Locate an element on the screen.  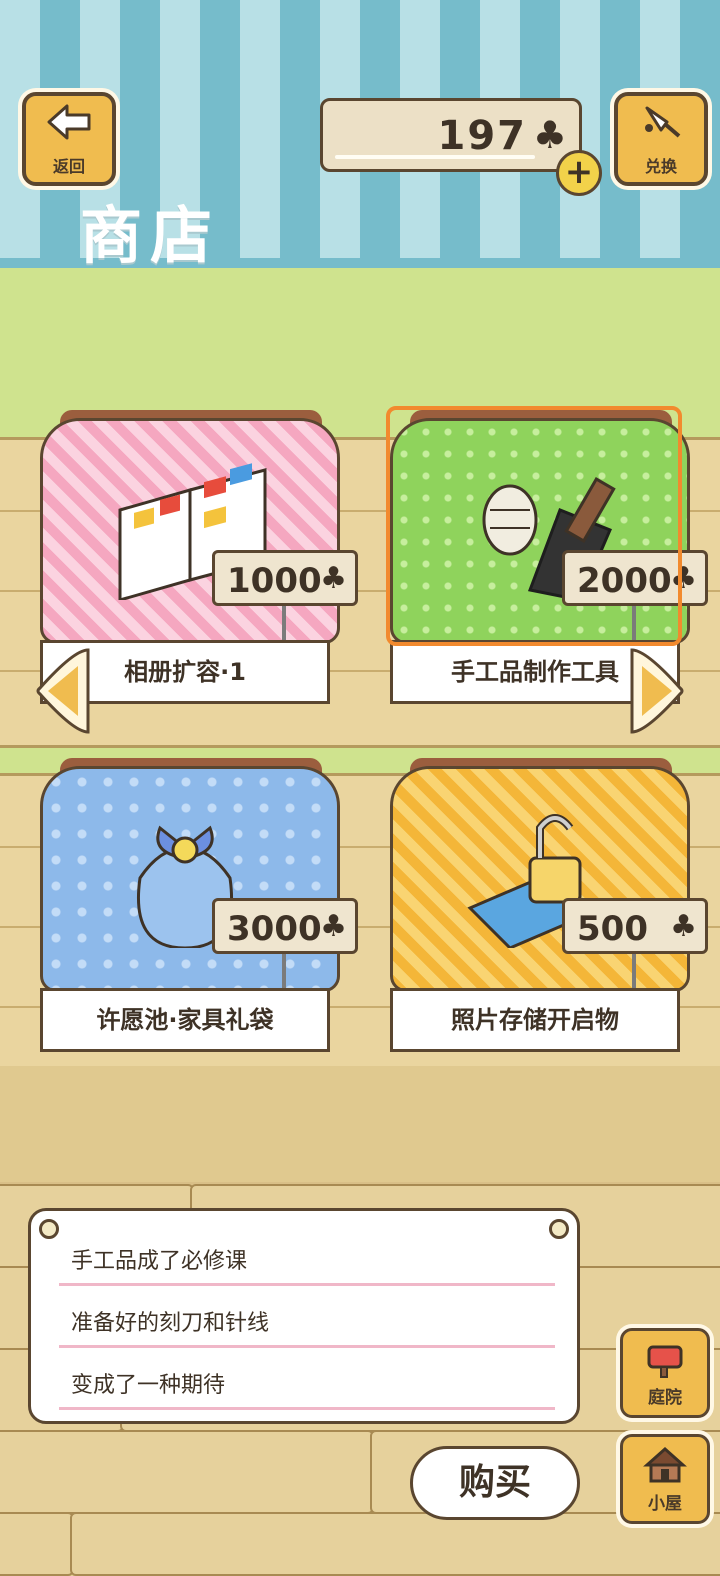
back-arrow-icon is located at coordinates (69, 125).